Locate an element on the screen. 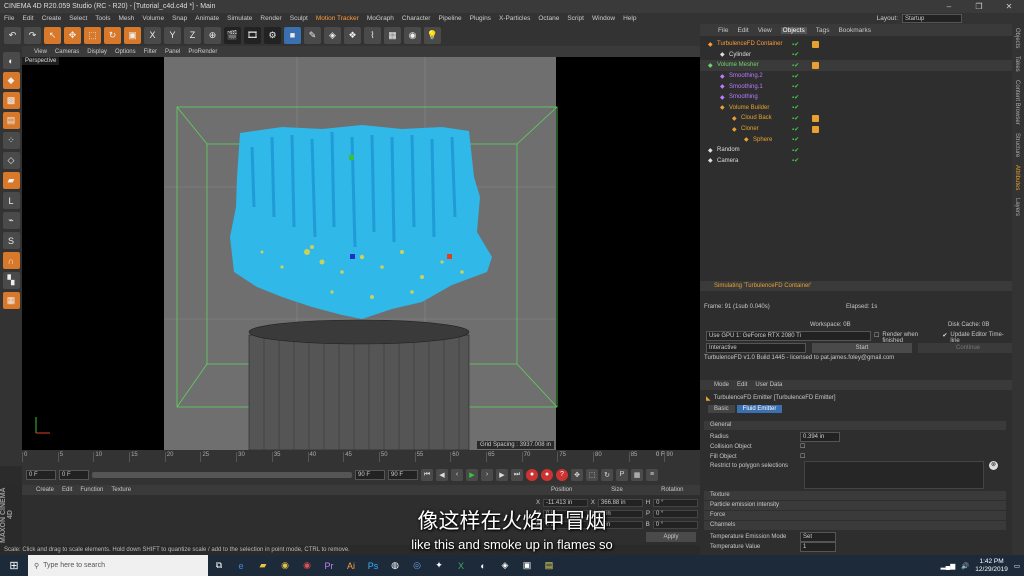 This screenshot has width=1024, height=576. fill-checkbox: ☐ is located at coordinates (802, 456).